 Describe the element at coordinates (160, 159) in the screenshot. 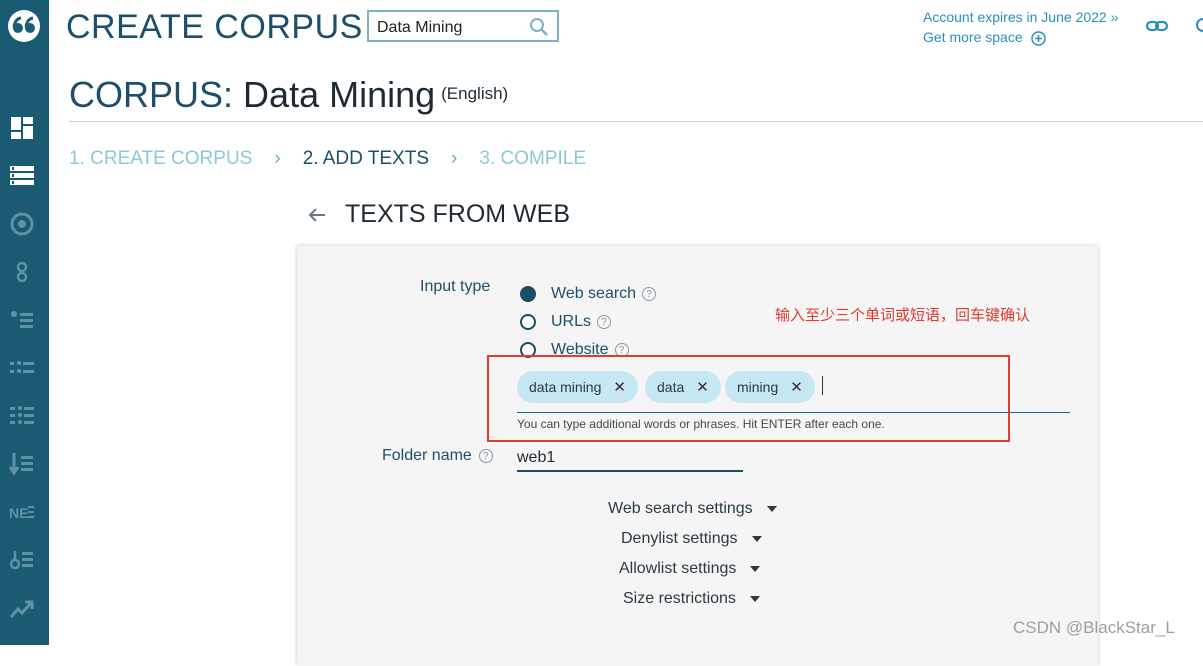

I see `step-create-corpus: 1. CREATE CORPUS` at that location.